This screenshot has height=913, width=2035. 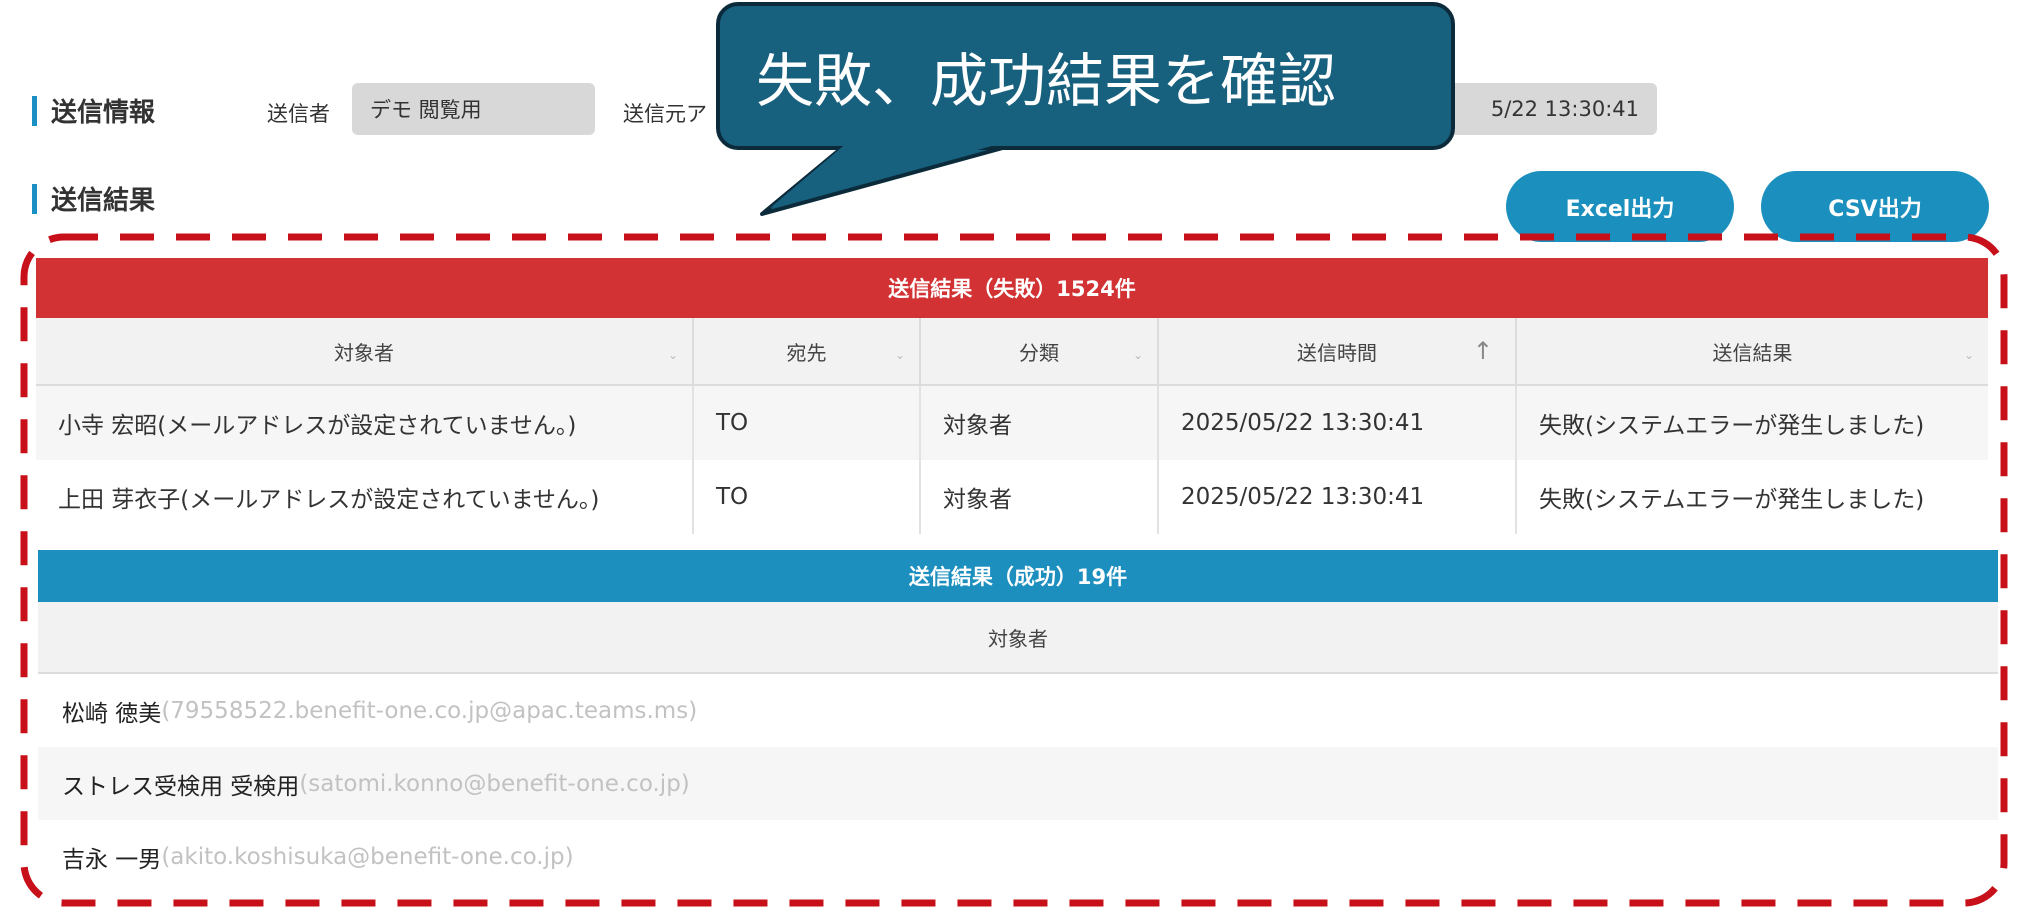 What do you see at coordinates (365, 497) in the screenshot?
I see `cell-target: 上田 芽衣子(メールアドレスが設定されていません。)` at bounding box center [365, 497].